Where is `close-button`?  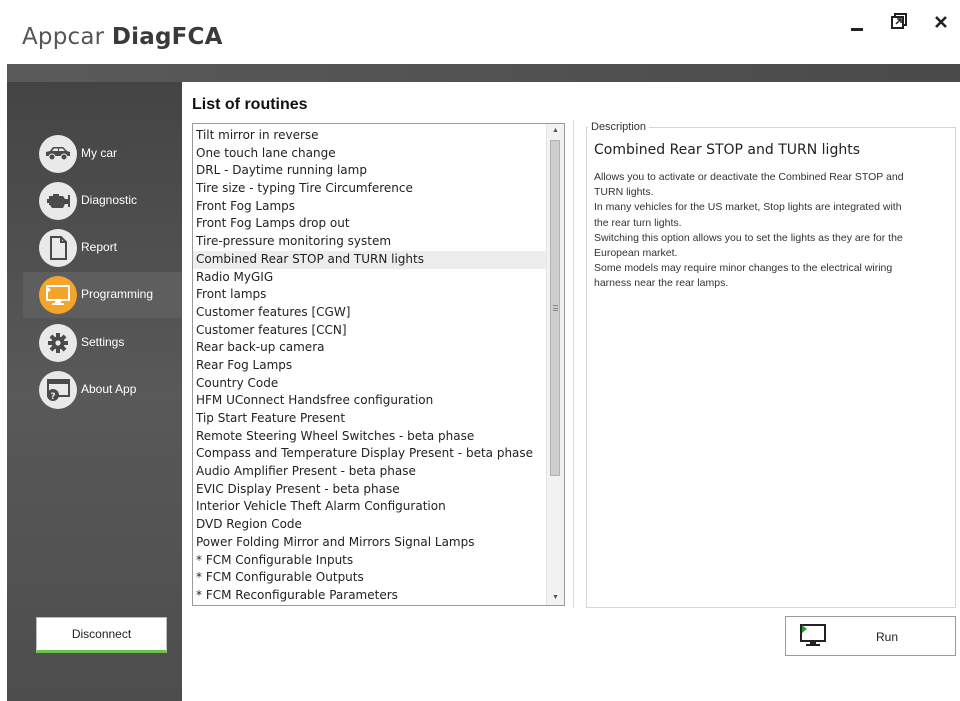 close-button is located at coordinates (941, 22).